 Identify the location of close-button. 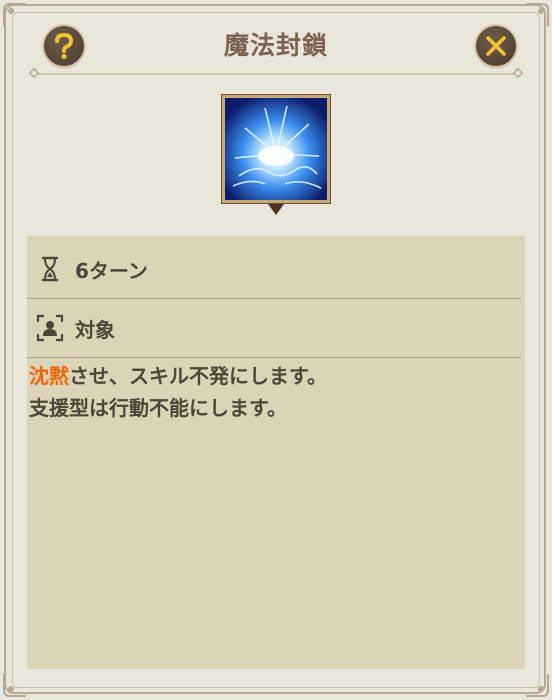
(496, 46).